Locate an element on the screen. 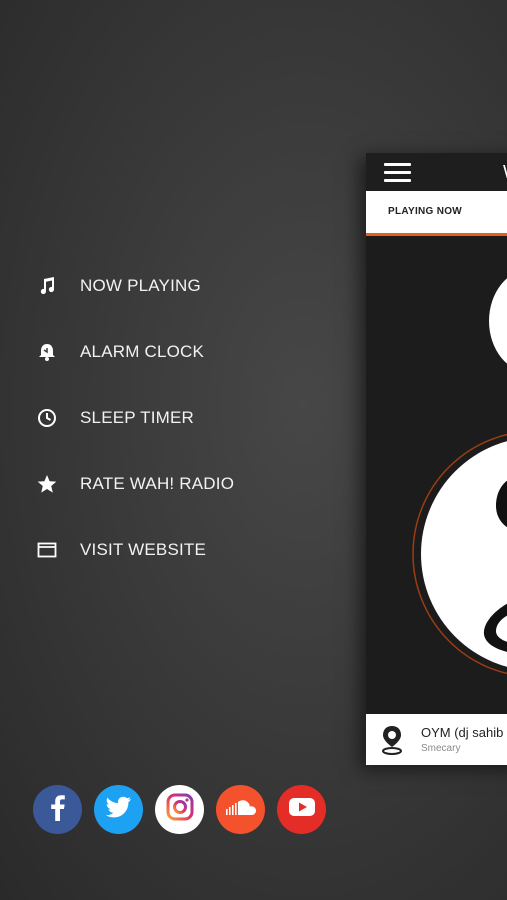 This screenshot has height=900, width=507. youtube-play-icon is located at coordinates (302, 809).